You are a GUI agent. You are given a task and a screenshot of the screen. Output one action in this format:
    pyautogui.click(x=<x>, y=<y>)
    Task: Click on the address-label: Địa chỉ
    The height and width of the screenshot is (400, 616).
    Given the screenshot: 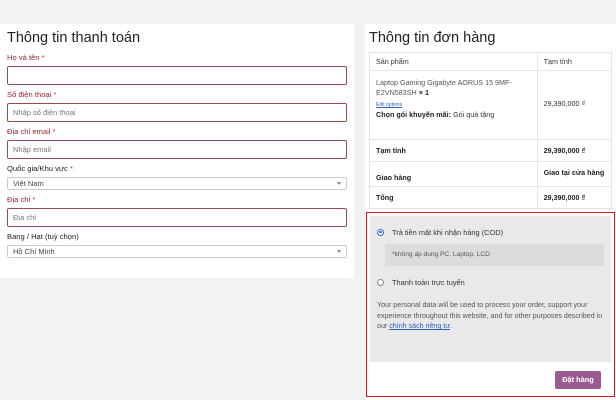 What is the action you would take?
    pyautogui.click(x=19, y=199)
    